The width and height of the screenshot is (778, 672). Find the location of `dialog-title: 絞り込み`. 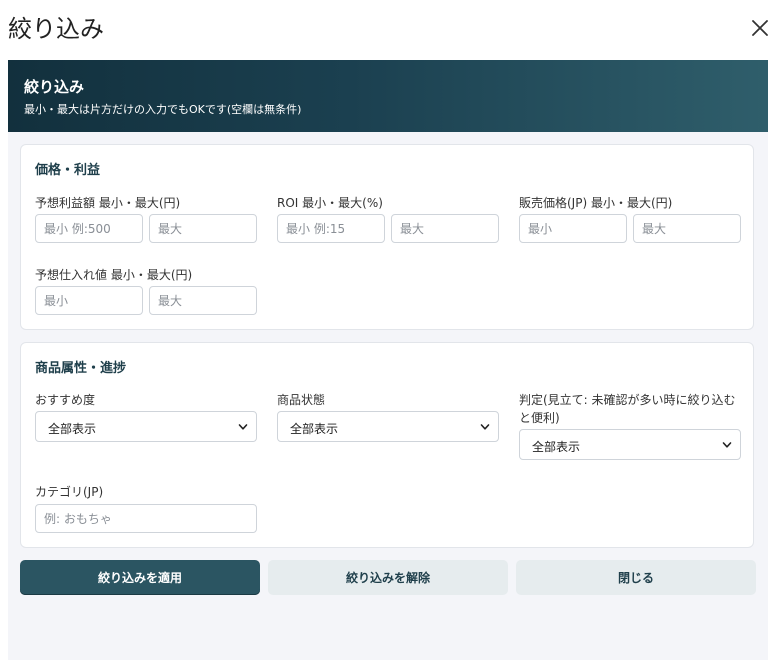

dialog-title: 絞り込み is located at coordinates (56, 29).